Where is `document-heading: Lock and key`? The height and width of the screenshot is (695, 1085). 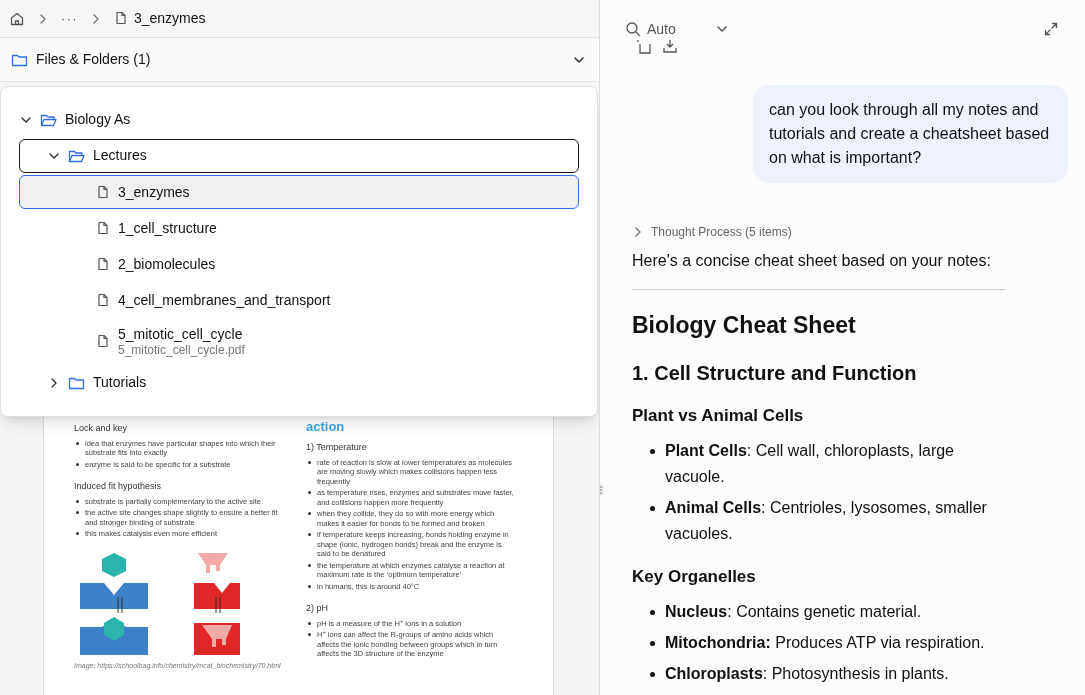
document-heading: Lock and key is located at coordinates (101, 428).